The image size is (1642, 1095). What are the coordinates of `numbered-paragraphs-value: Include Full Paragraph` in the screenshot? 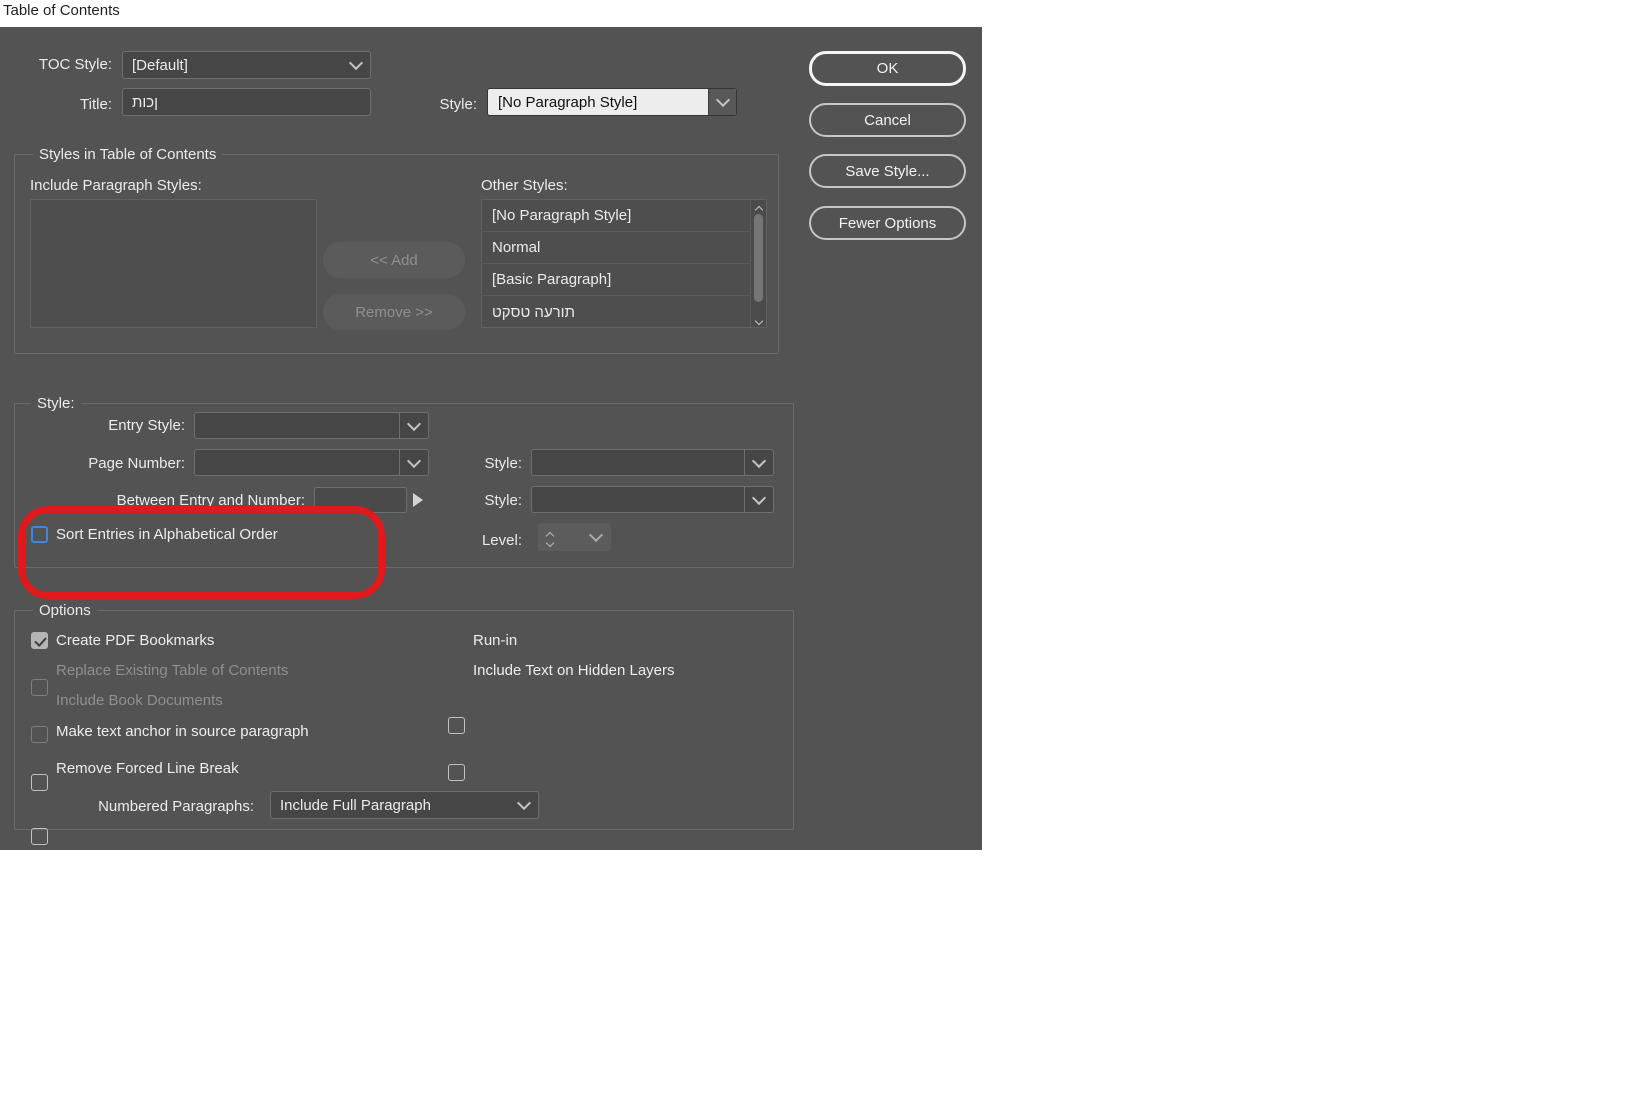 It's located at (355, 805).